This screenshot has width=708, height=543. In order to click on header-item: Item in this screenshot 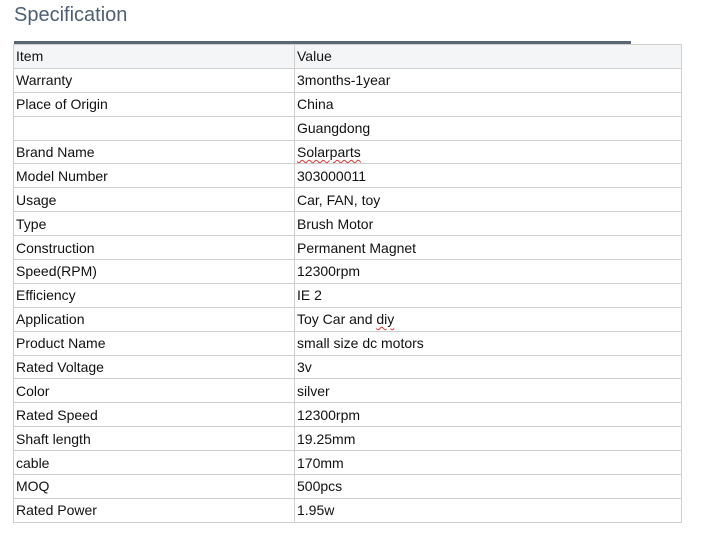, I will do `click(154, 56)`.